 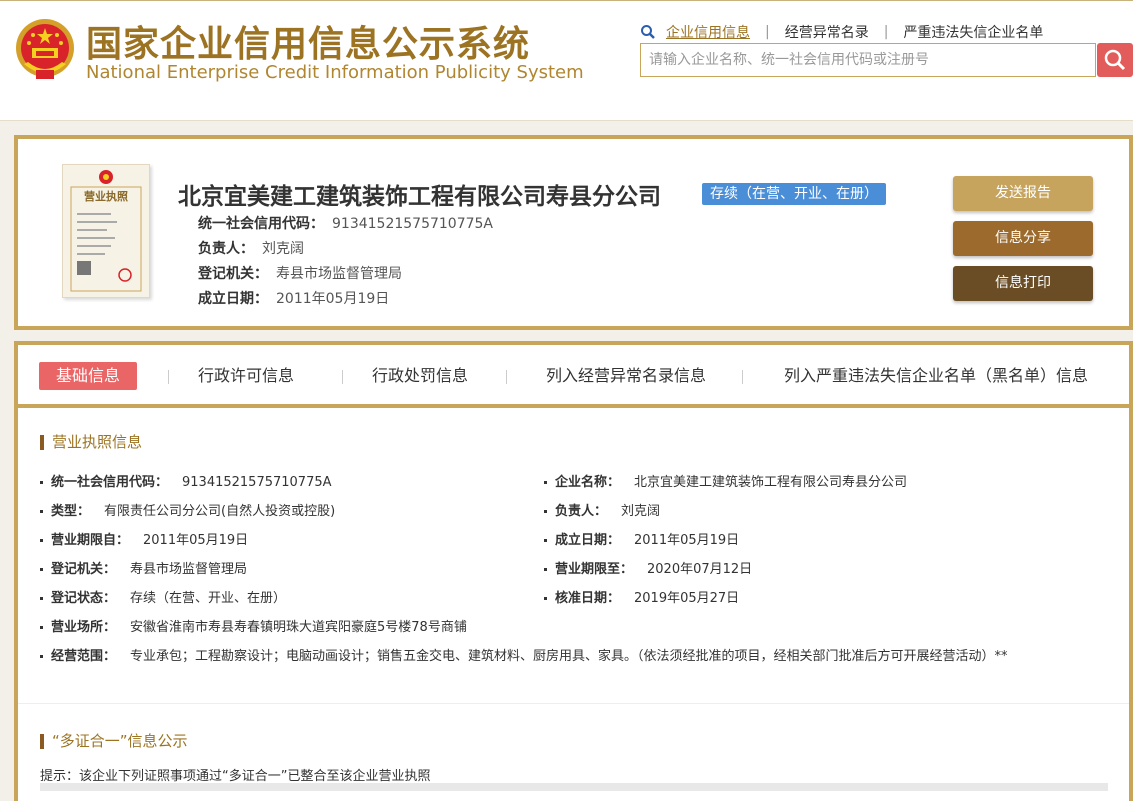 What do you see at coordinates (648, 32) in the screenshot?
I see `magnifier-icon` at bounding box center [648, 32].